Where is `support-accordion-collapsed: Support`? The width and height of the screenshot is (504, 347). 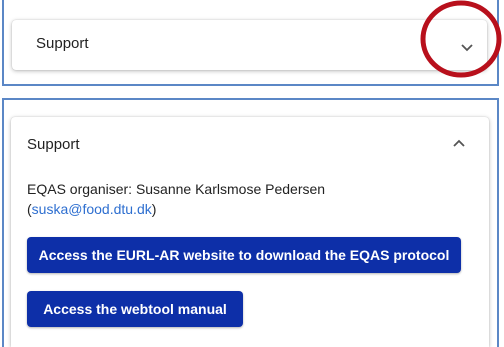 support-accordion-collapsed: Support is located at coordinates (249, 45).